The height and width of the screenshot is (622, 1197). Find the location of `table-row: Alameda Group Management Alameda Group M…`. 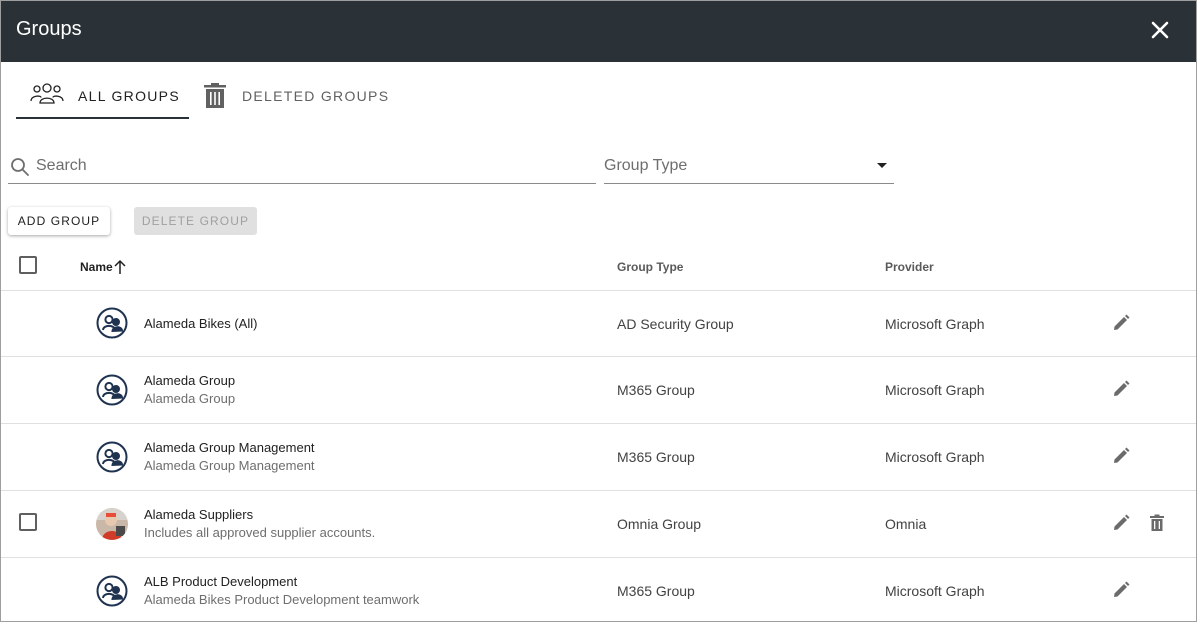

table-row: Alameda Group Management Alameda Group M… is located at coordinates (598, 456).